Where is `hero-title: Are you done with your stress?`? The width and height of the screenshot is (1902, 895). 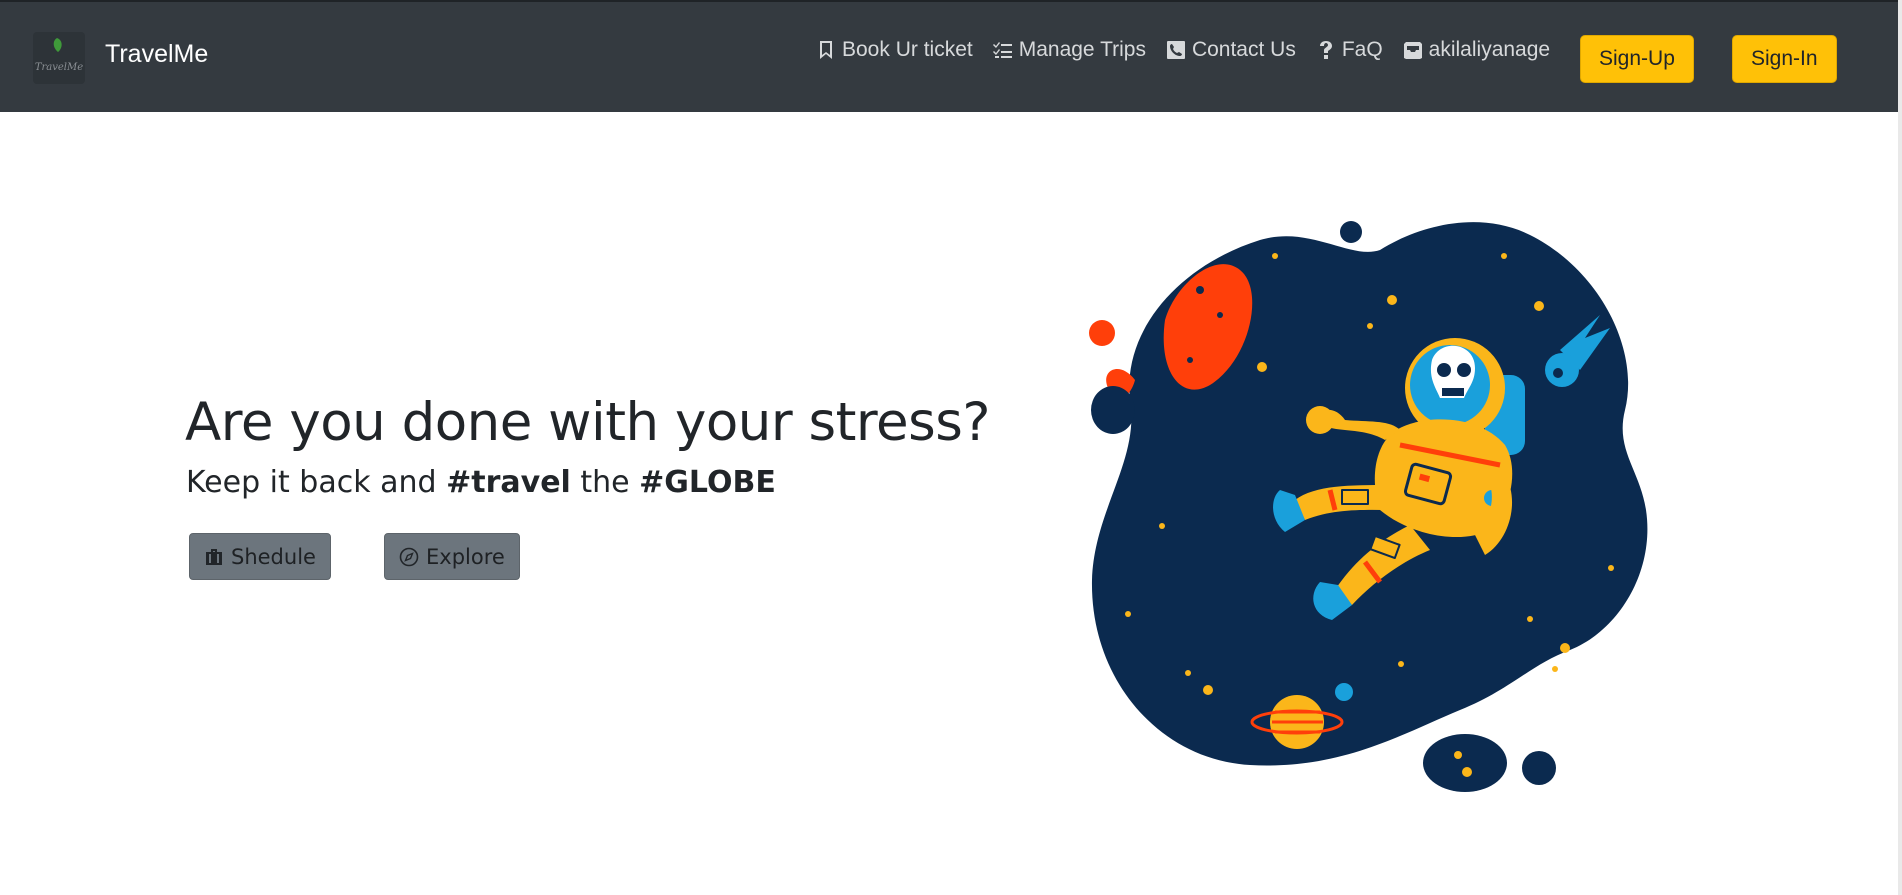 hero-title: Are you done with your stress? is located at coordinates (587, 422).